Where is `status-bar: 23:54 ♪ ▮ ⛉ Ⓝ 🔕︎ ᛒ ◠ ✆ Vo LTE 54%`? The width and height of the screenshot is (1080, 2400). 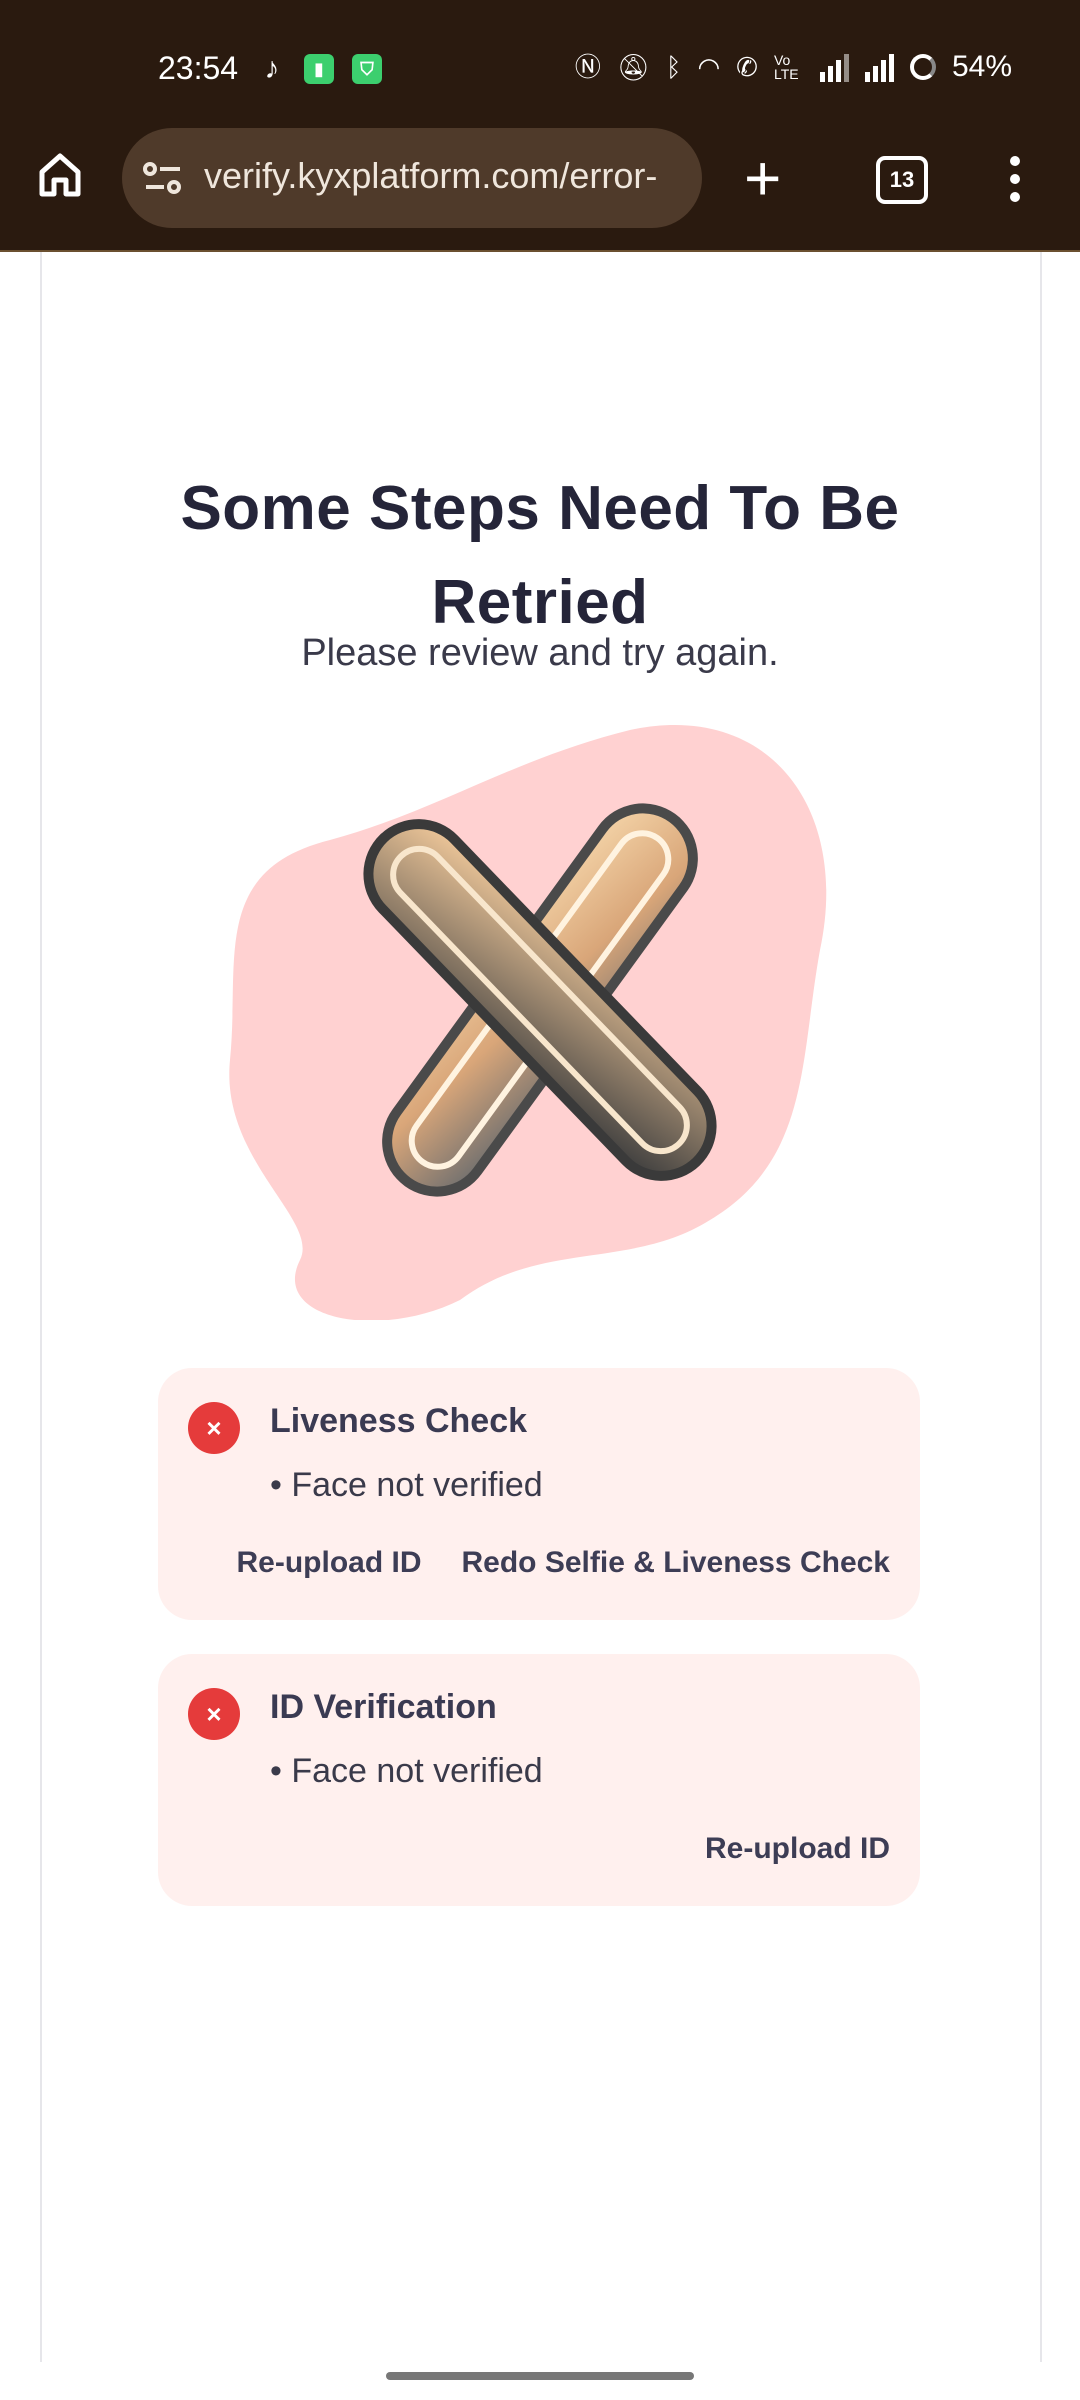 status-bar: 23:54 ♪ ▮ ⛉ Ⓝ 🔕︎ ᛒ ◠ ✆ Vo LTE 54% is located at coordinates (540, 70).